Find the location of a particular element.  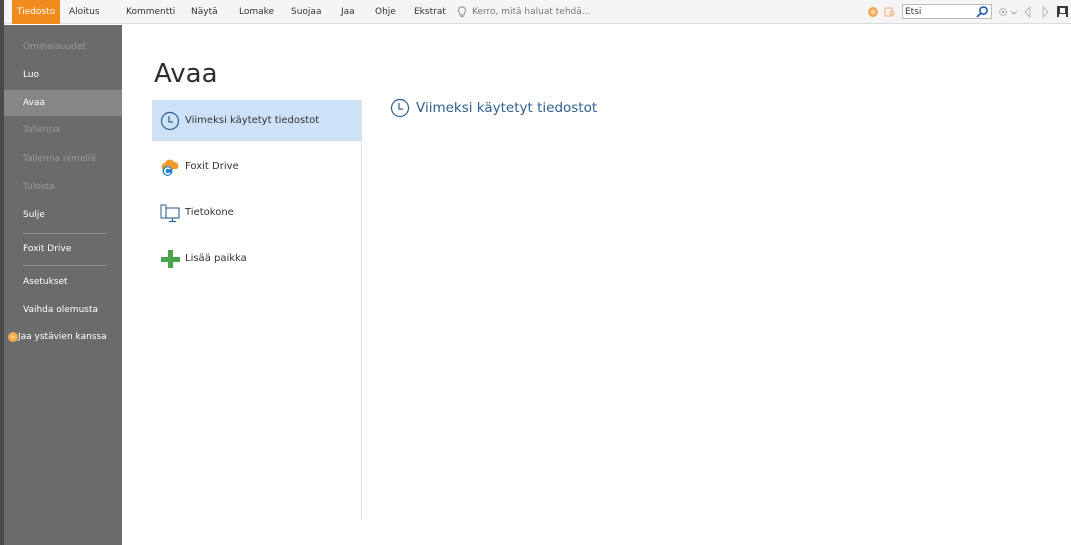

tab-extras: Ekstrat is located at coordinates (430, 12).